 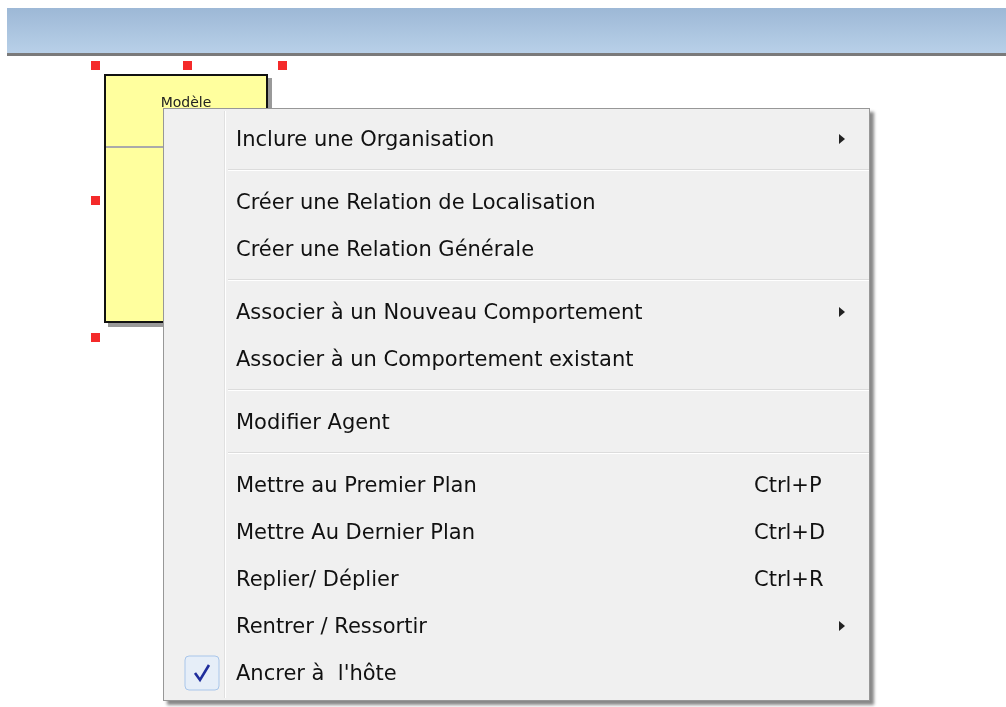 What do you see at coordinates (516, 672) in the screenshot?
I see `menu-item: Ancrer à l'hôte` at bounding box center [516, 672].